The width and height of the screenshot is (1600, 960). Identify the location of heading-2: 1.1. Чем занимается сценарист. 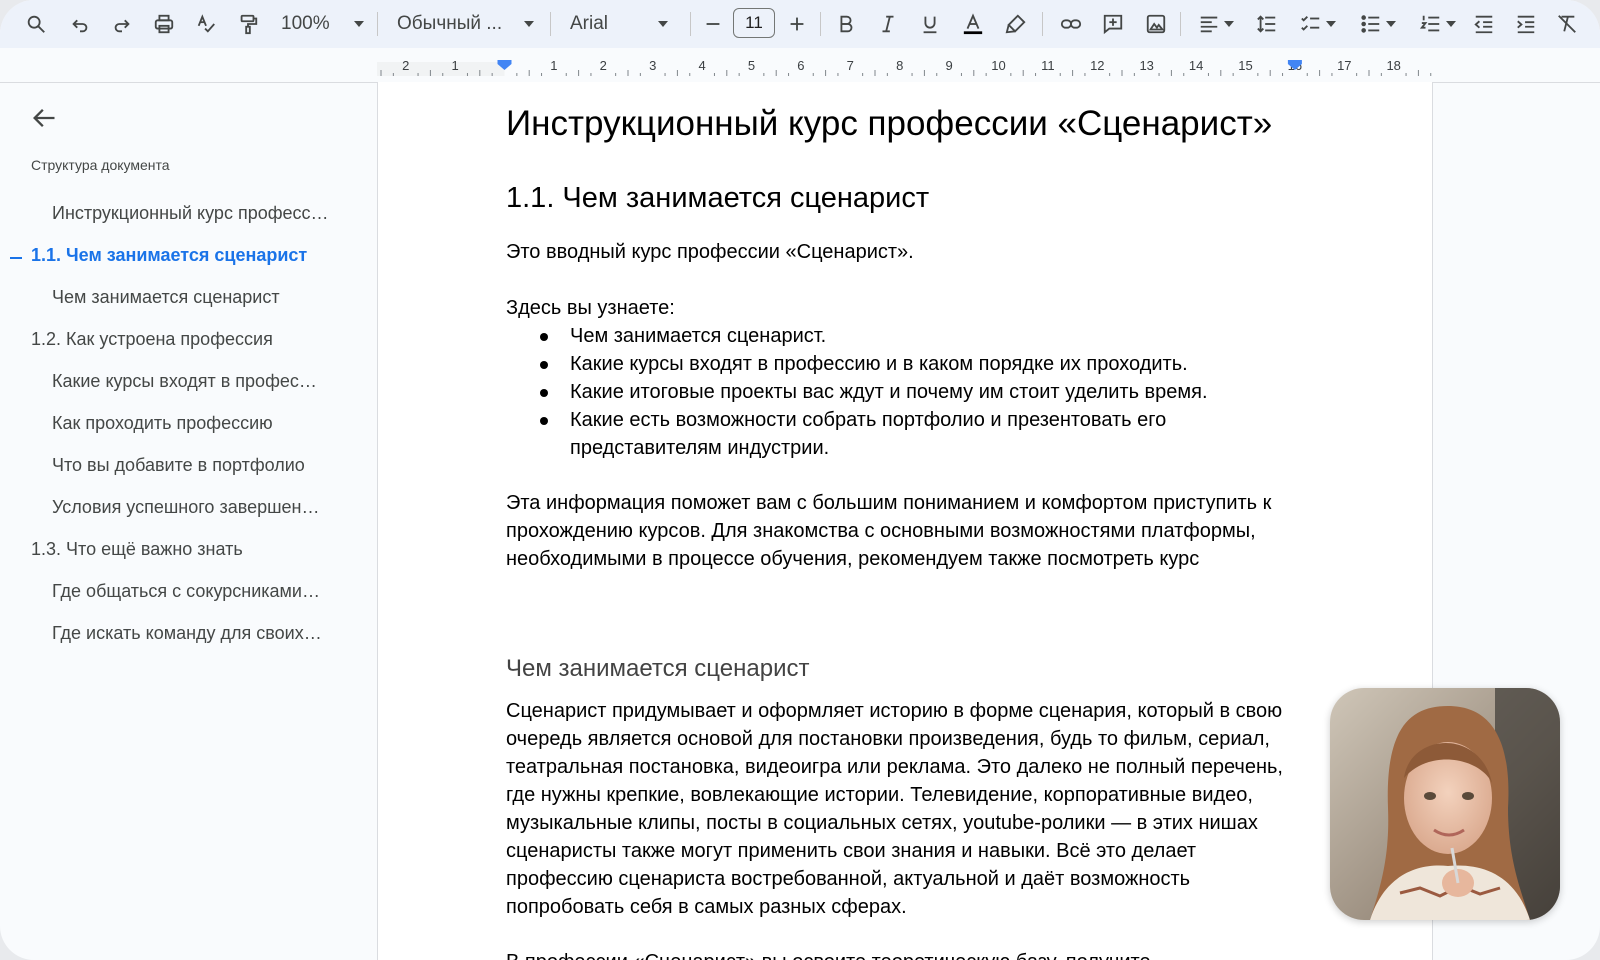
(718, 198).